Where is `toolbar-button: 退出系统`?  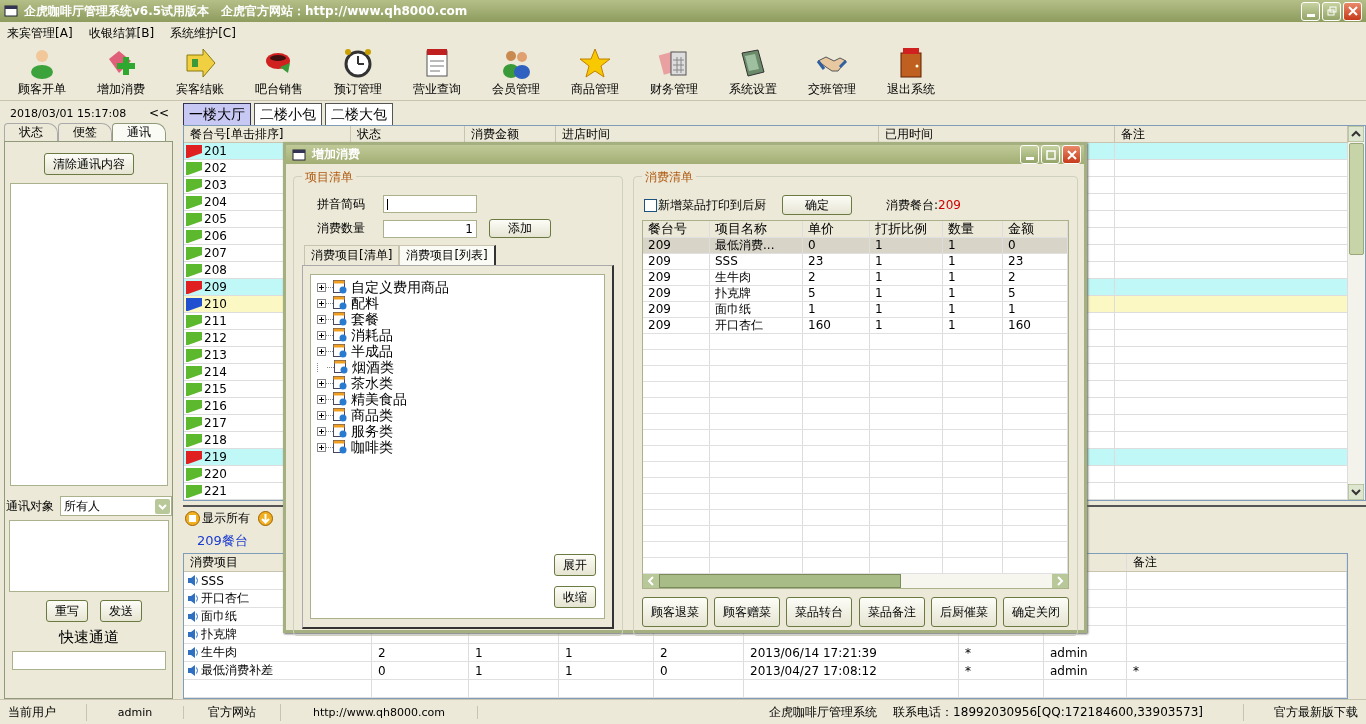 toolbar-button: 退出系统 is located at coordinates (910, 72).